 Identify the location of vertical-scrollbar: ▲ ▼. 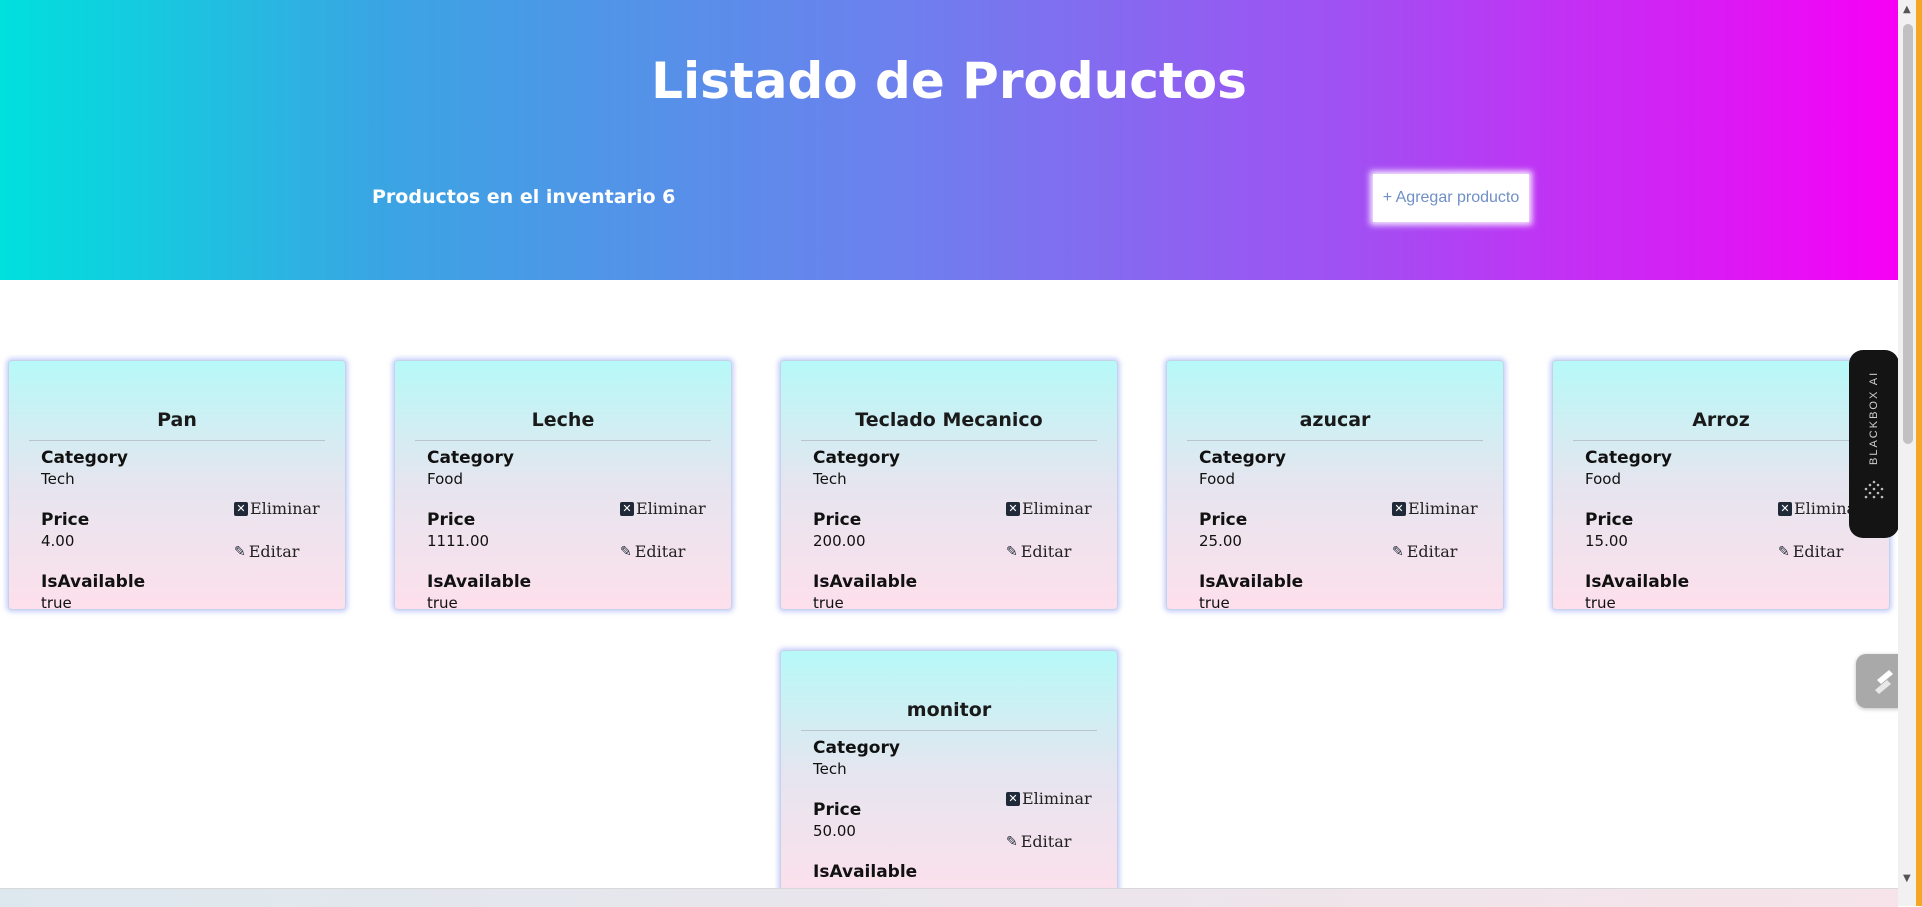
(1910, 453).